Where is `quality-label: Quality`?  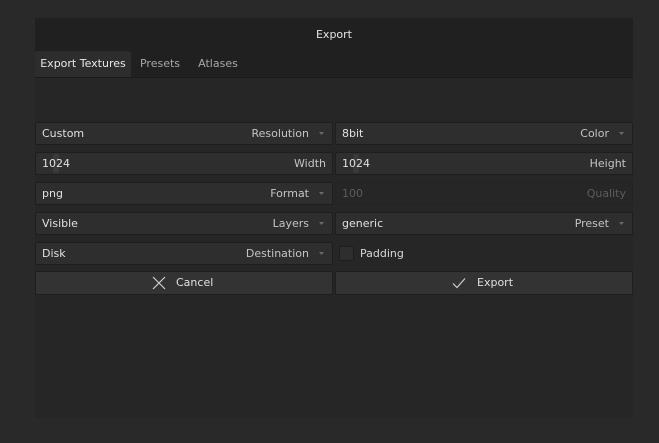
quality-label: Quality is located at coordinates (606, 193).